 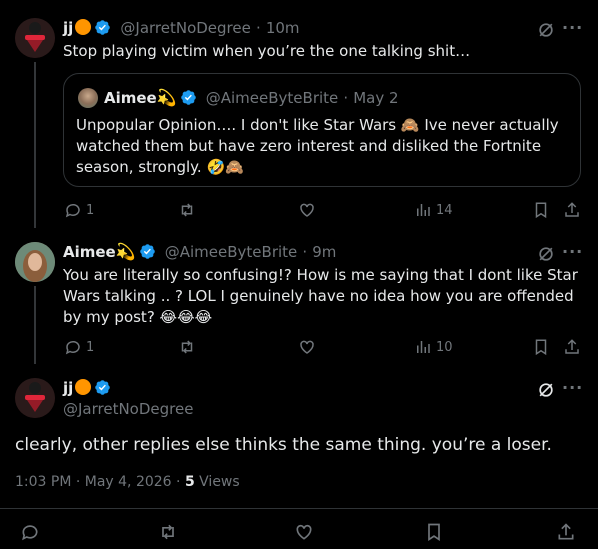 What do you see at coordinates (444, 347) in the screenshot?
I see `views-count: 10` at bounding box center [444, 347].